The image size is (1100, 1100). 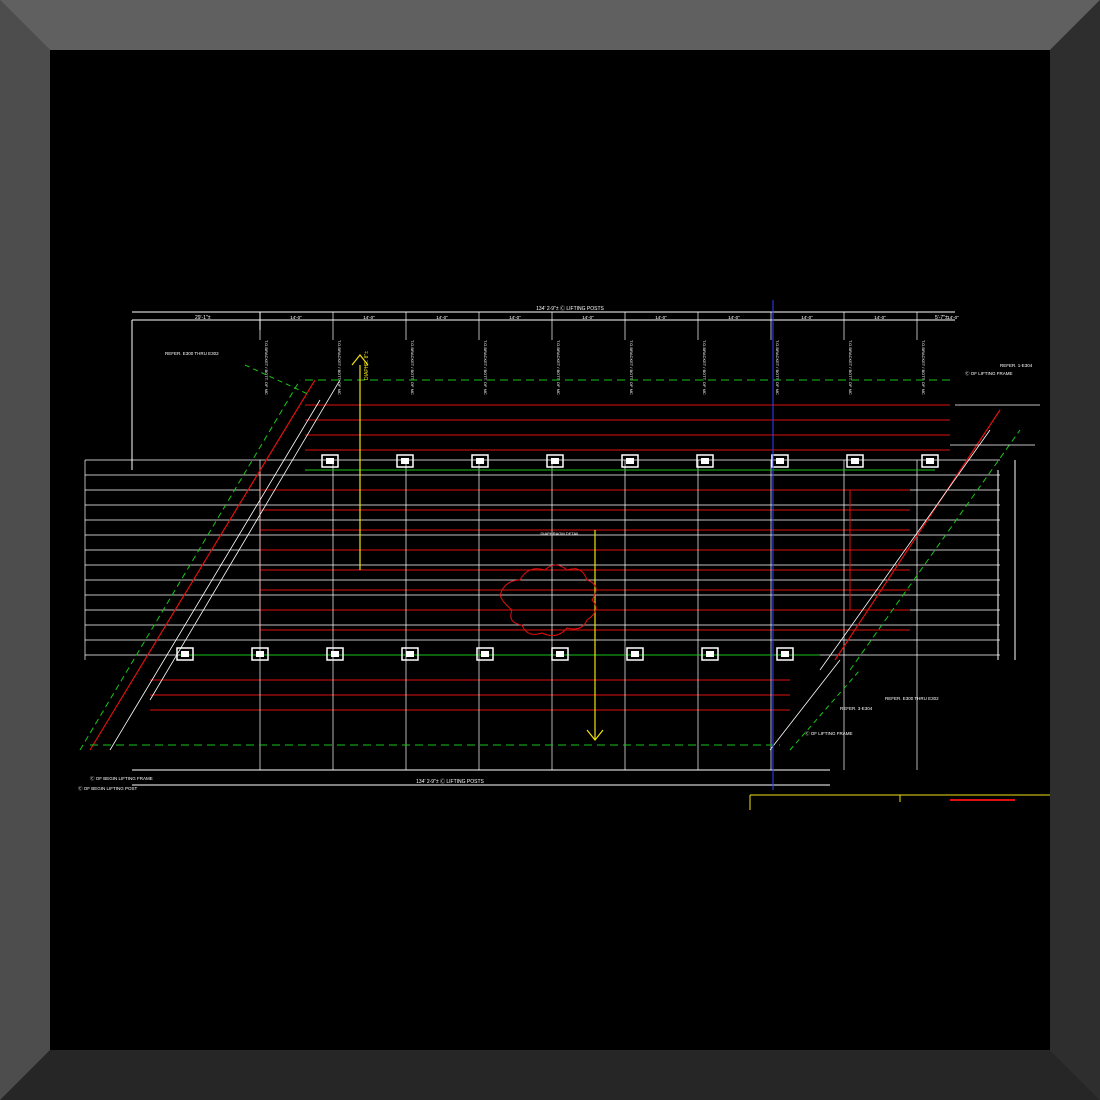 What do you see at coordinates (367, 365) in the screenshot?
I see `section-label-top: DIAPHR. 8"±` at bounding box center [367, 365].